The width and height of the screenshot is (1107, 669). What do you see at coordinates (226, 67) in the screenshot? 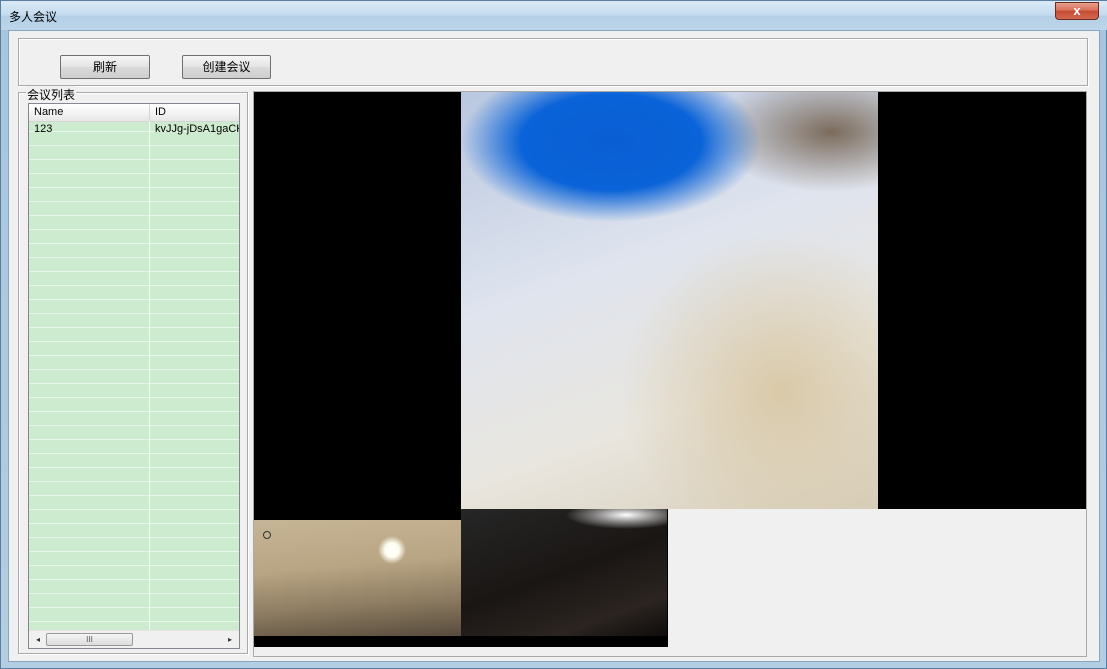
I see `create-meeting-button: 创建会议` at bounding box center [226, 67].